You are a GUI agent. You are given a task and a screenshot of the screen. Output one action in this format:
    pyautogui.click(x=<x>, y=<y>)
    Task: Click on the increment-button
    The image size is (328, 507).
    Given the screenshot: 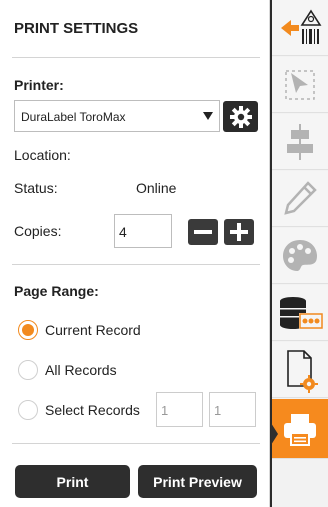 What is the action you would take?
    pyautogui.click(x=239, y=232)
    